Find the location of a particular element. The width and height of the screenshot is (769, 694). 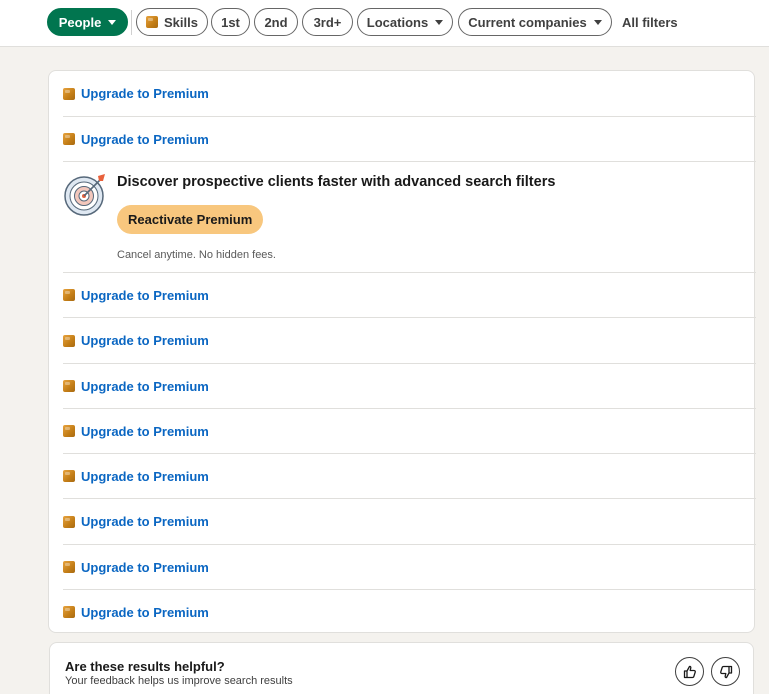

first-connections-filter-button: 1st is located at coordinates (230, 22).